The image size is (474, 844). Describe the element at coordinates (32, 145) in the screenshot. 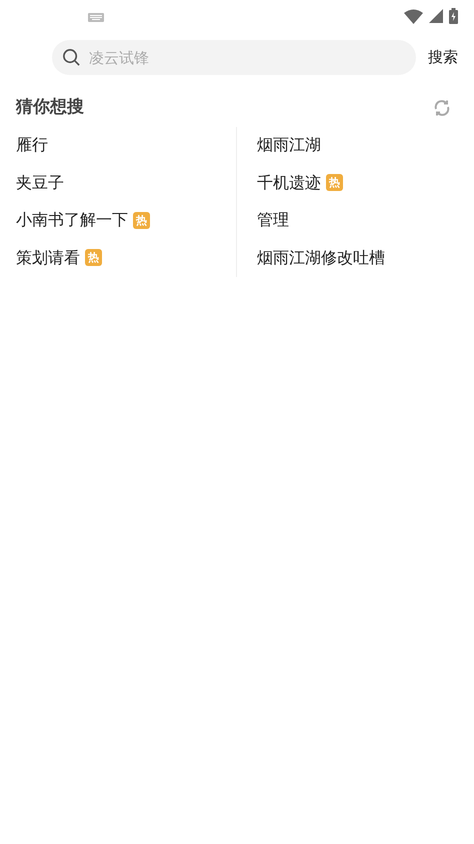

I see `suggestion-link: 雁行` at that location.